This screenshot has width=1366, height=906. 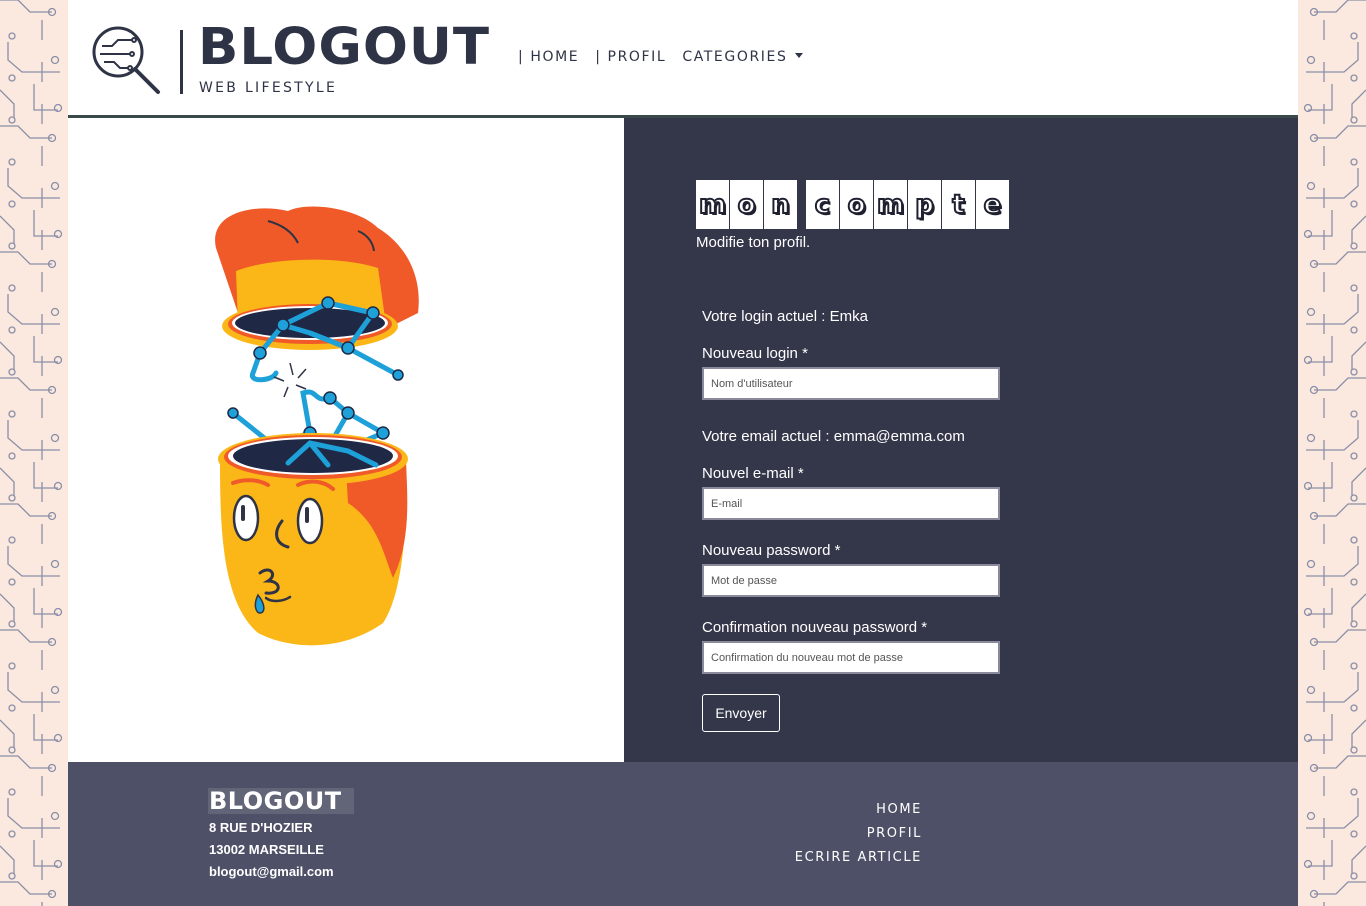 I want to click on confirm-password-input, so click(x=851, y=657).